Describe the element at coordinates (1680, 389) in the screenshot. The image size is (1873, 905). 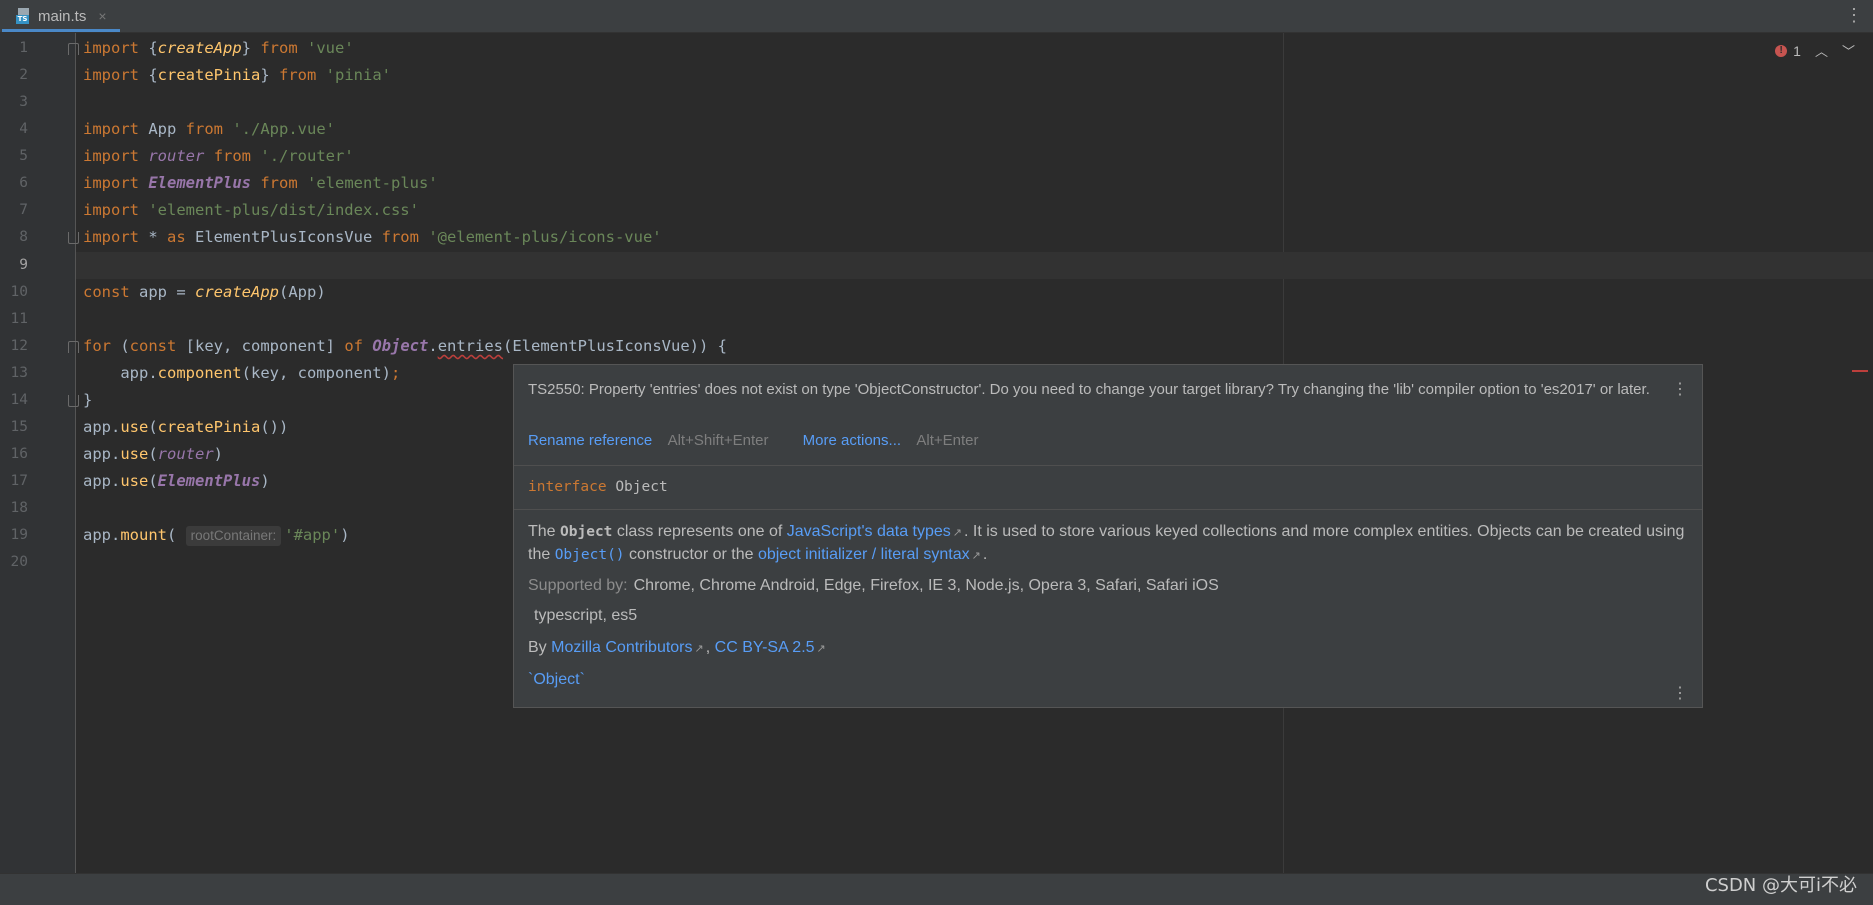
I see `popup-more-icon: ⋮` at that location.